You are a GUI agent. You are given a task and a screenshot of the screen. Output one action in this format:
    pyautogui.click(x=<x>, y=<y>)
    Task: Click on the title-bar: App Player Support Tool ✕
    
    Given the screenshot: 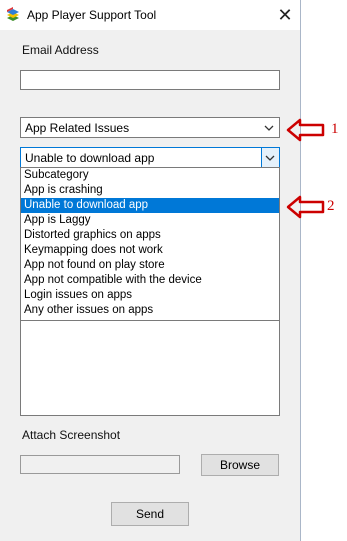 What is the action you would take?
    pyautogui.click(x=150, y=15)
    